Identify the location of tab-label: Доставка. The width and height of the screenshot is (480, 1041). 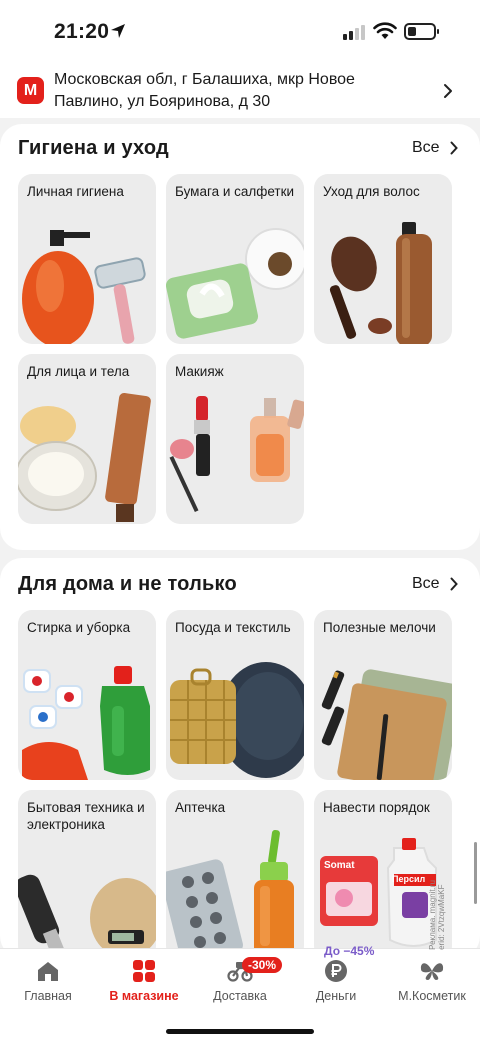
(240, 996).